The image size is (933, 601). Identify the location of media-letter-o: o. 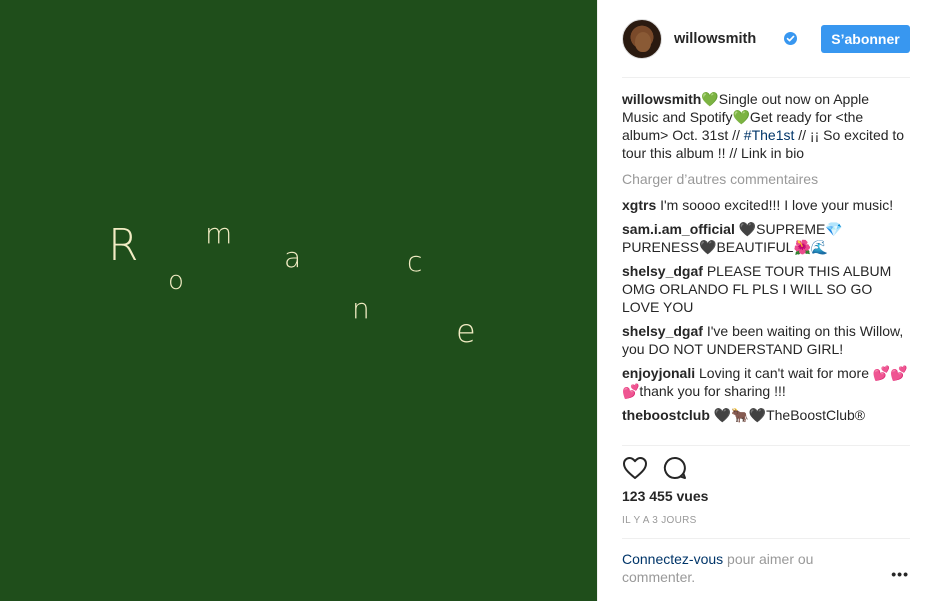
(176, 281).